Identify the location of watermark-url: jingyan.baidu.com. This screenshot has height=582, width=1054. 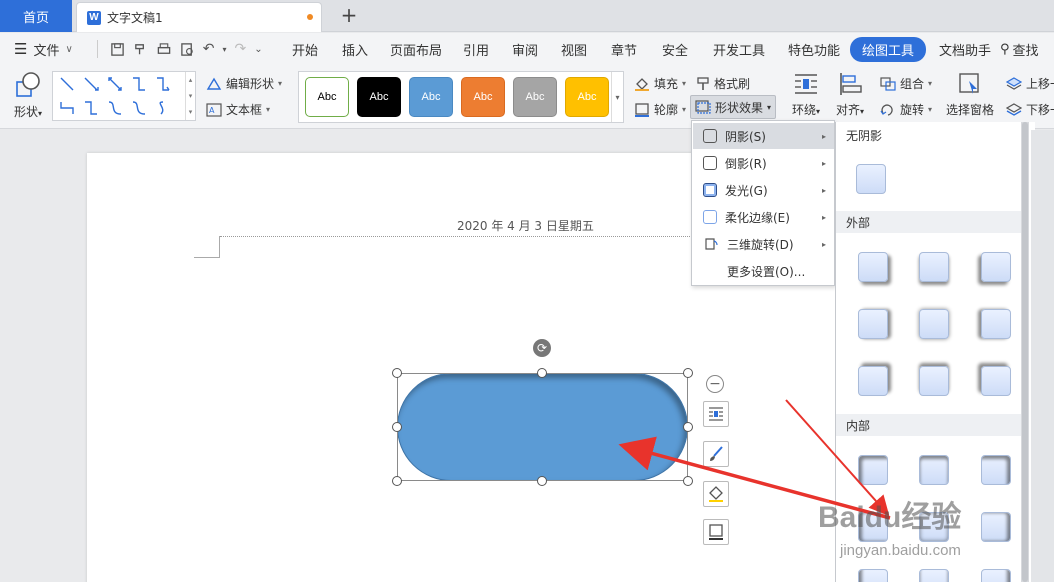
(900, 550).